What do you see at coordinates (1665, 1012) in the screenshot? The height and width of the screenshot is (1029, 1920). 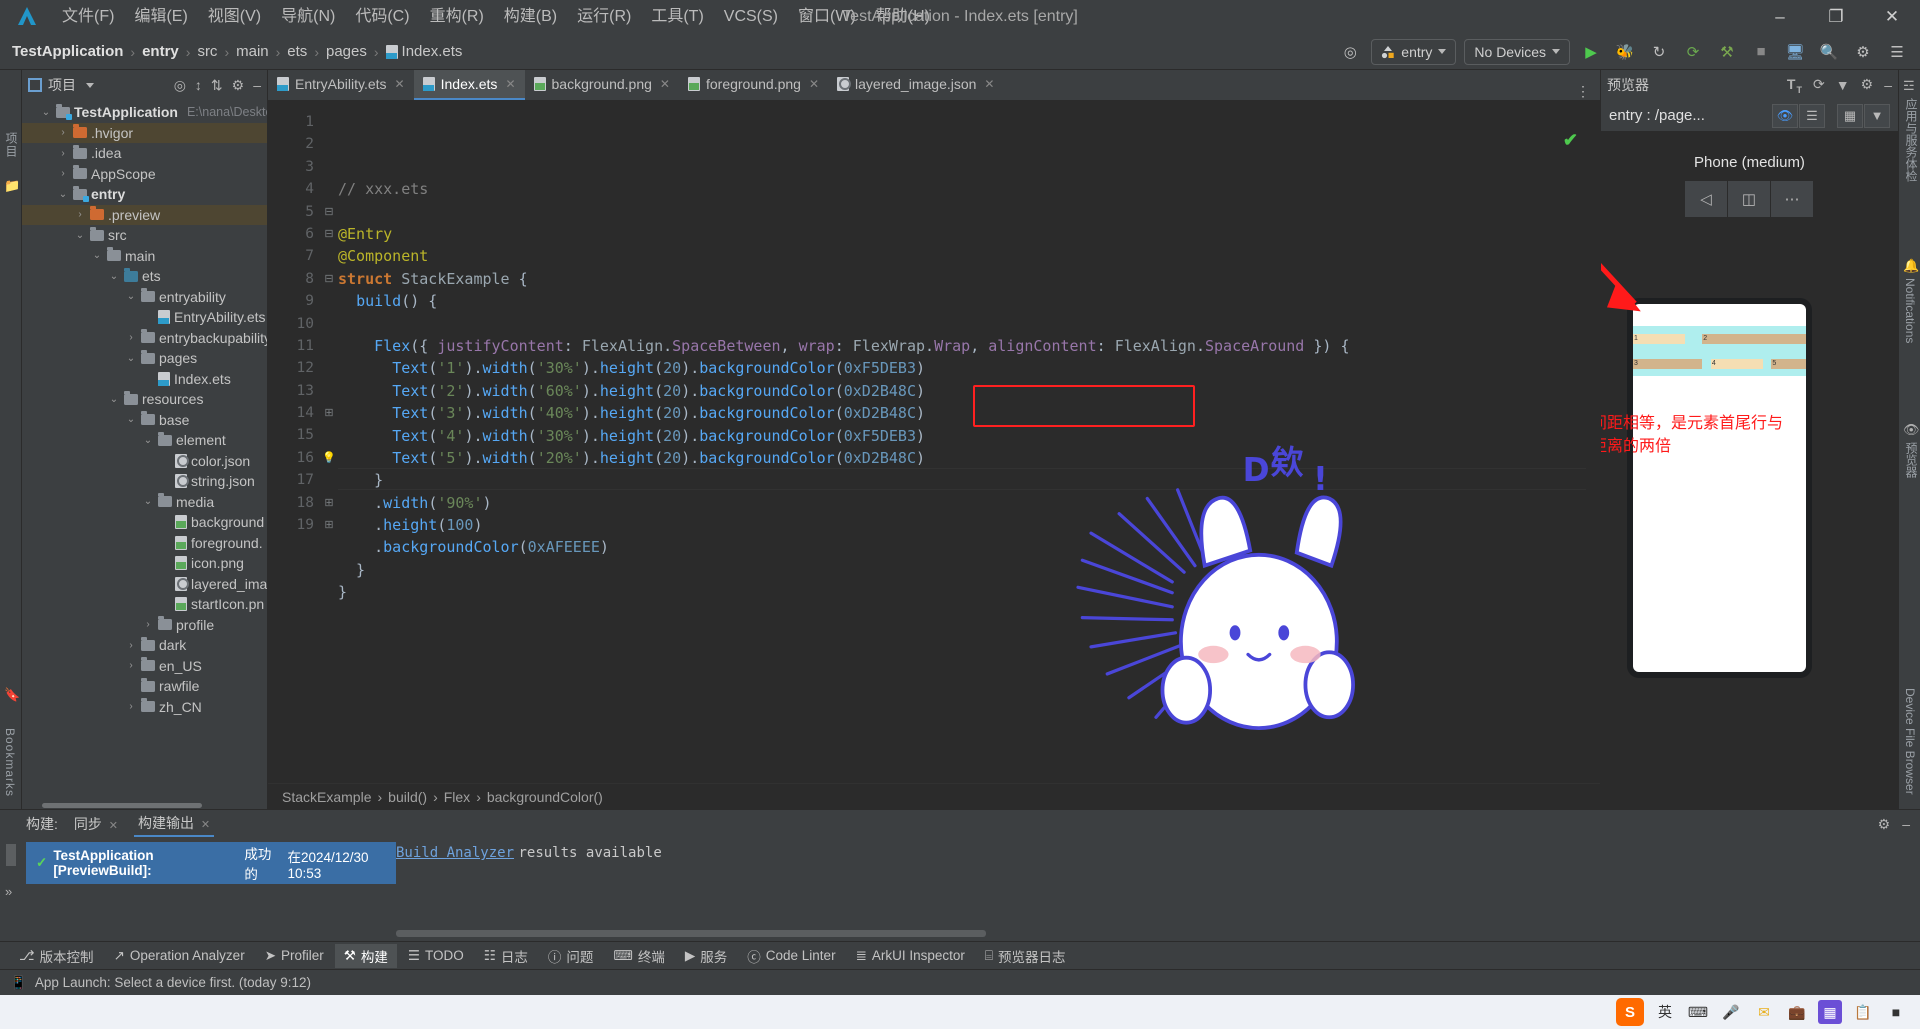 I see `ime-mode-icon: 英` at bounding box center [1665, 1012].